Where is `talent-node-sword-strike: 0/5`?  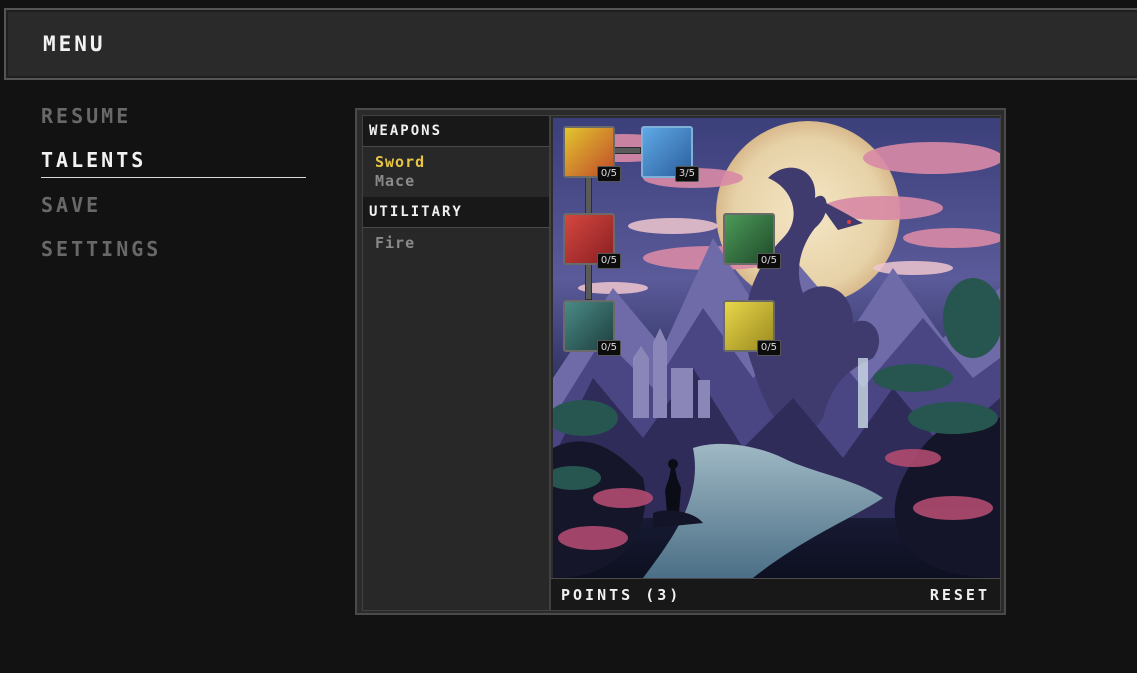 talent-node-sword-strike: 0/5 is located at coordinates (592, 241).